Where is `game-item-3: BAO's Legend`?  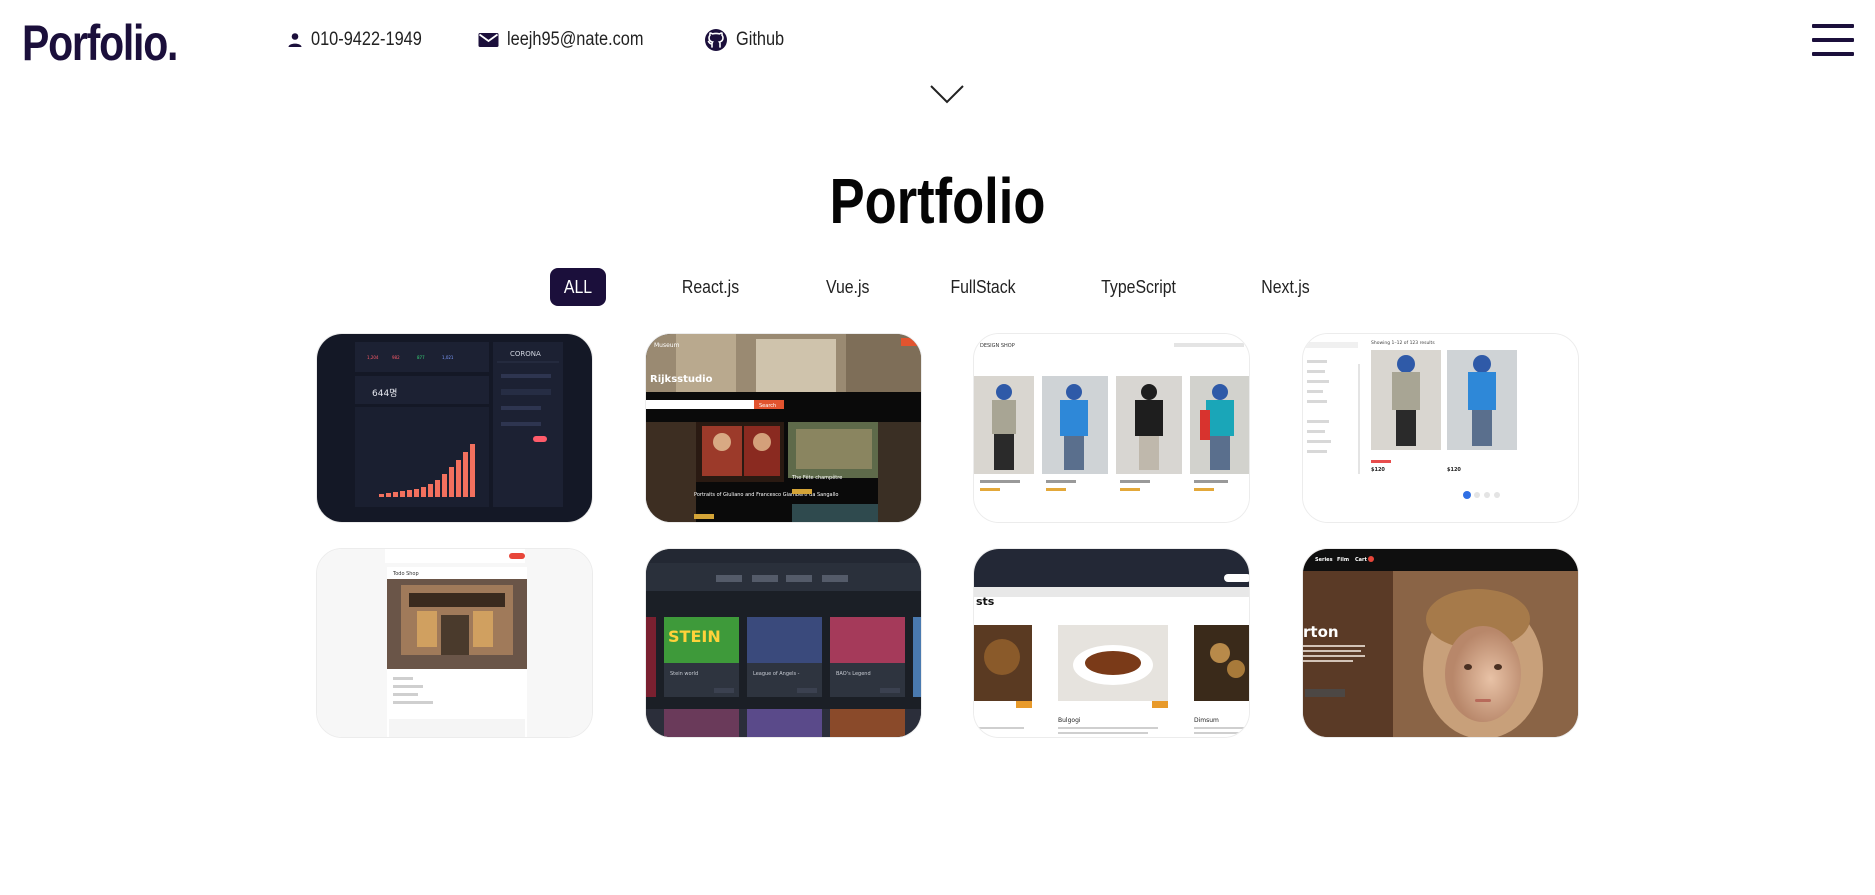
game-item-3: BAO's Legend is located at coordinates (853, 674).